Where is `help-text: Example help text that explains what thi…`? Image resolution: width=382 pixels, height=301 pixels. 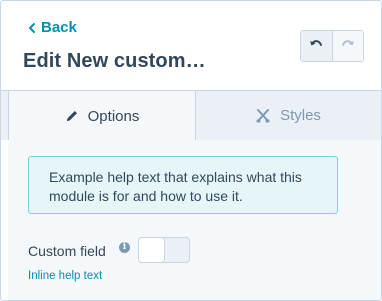
help-text: Example help text that explains what thi… is located at coordinates (175, 186).